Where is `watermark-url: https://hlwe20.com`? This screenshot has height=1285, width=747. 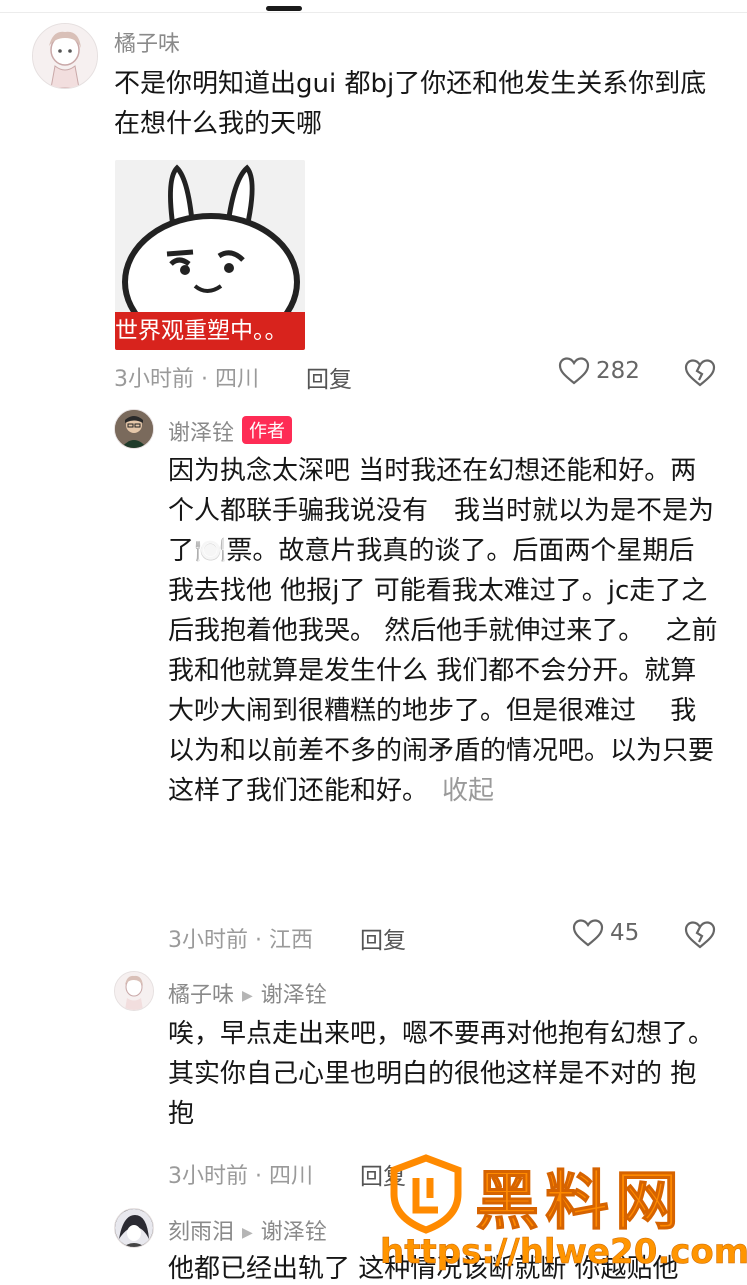 watermark-url: https://hlwe20.com is located at coordinates (563, 1252).